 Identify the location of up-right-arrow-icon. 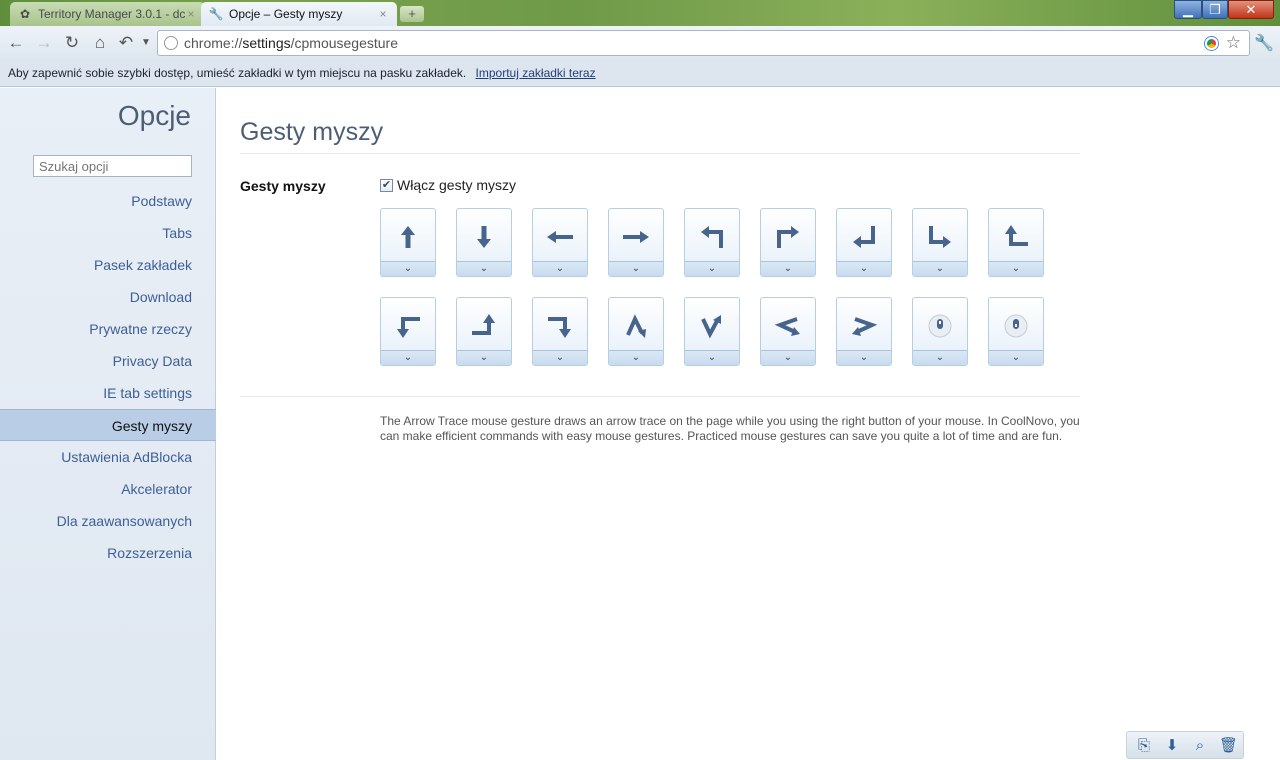
(788, 237).